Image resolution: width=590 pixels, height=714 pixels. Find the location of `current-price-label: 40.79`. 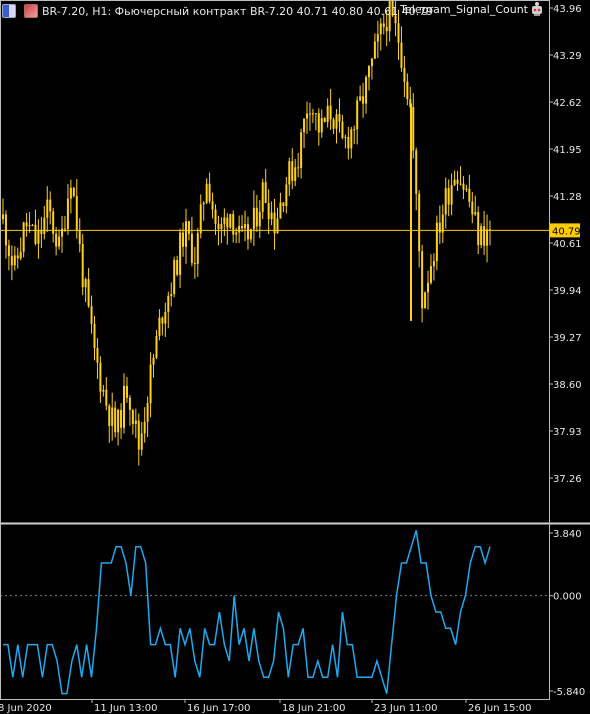

current-price-label: 40.79 is located at coordinates (566, 231).